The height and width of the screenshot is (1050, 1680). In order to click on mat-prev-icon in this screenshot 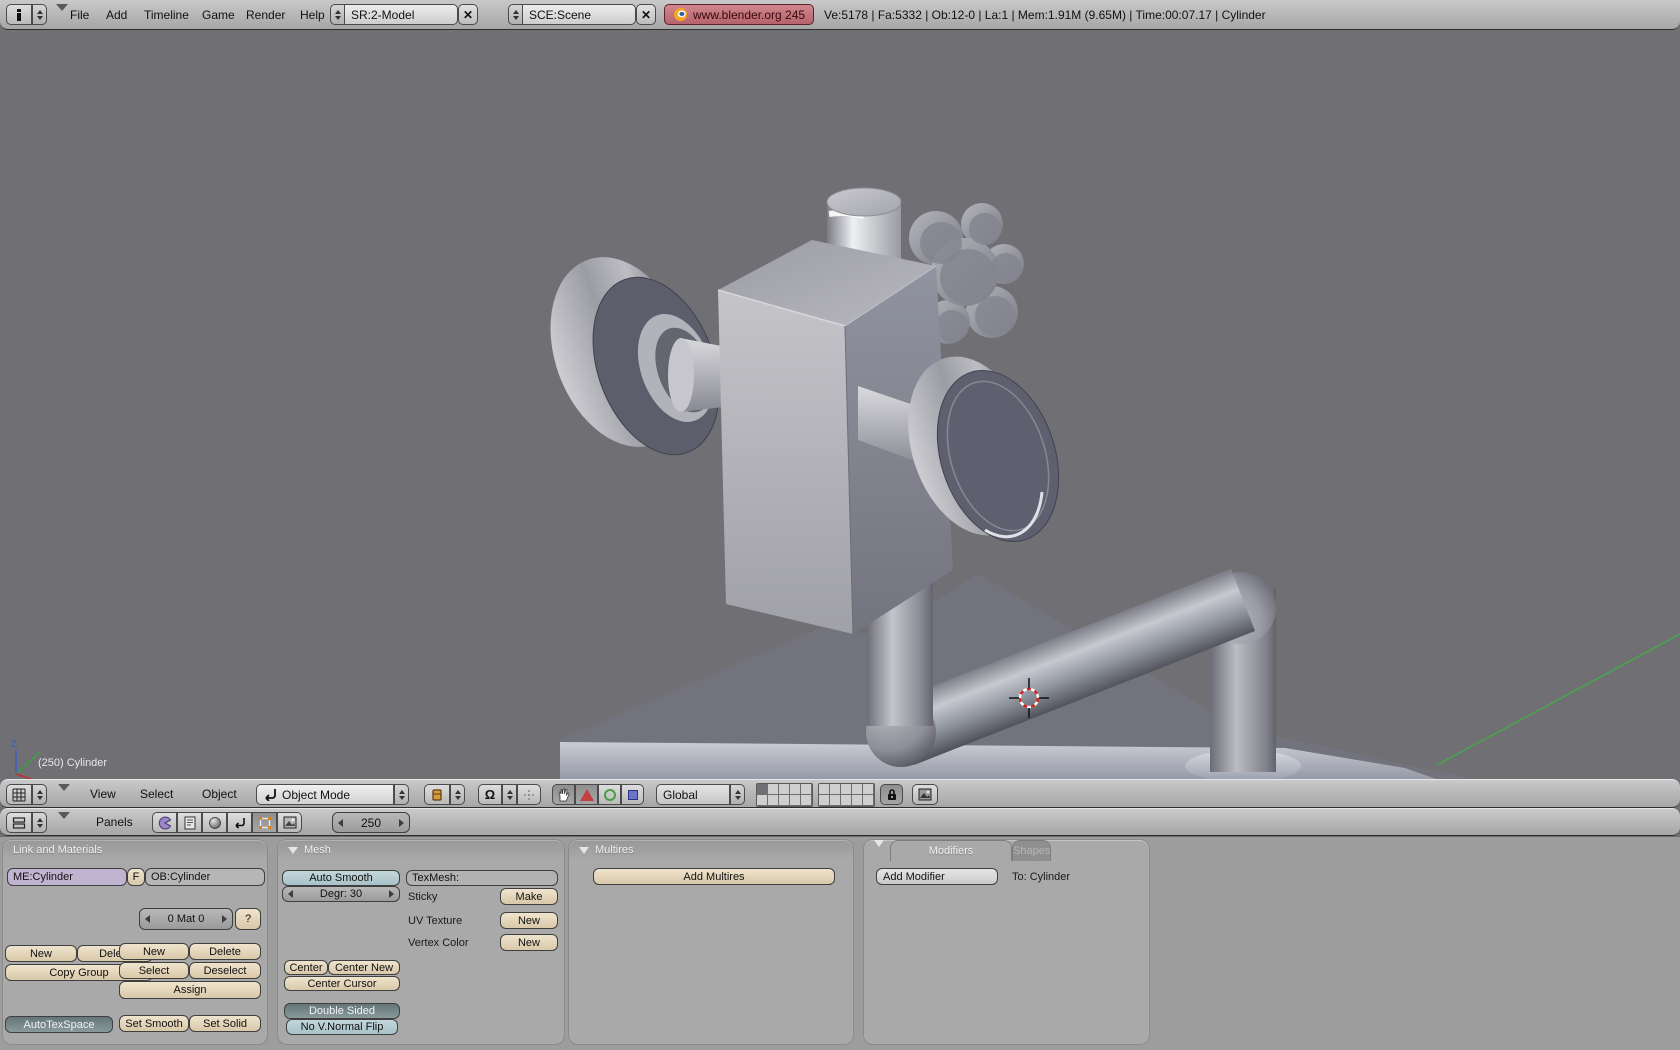, I will do `click(147, 919)`.